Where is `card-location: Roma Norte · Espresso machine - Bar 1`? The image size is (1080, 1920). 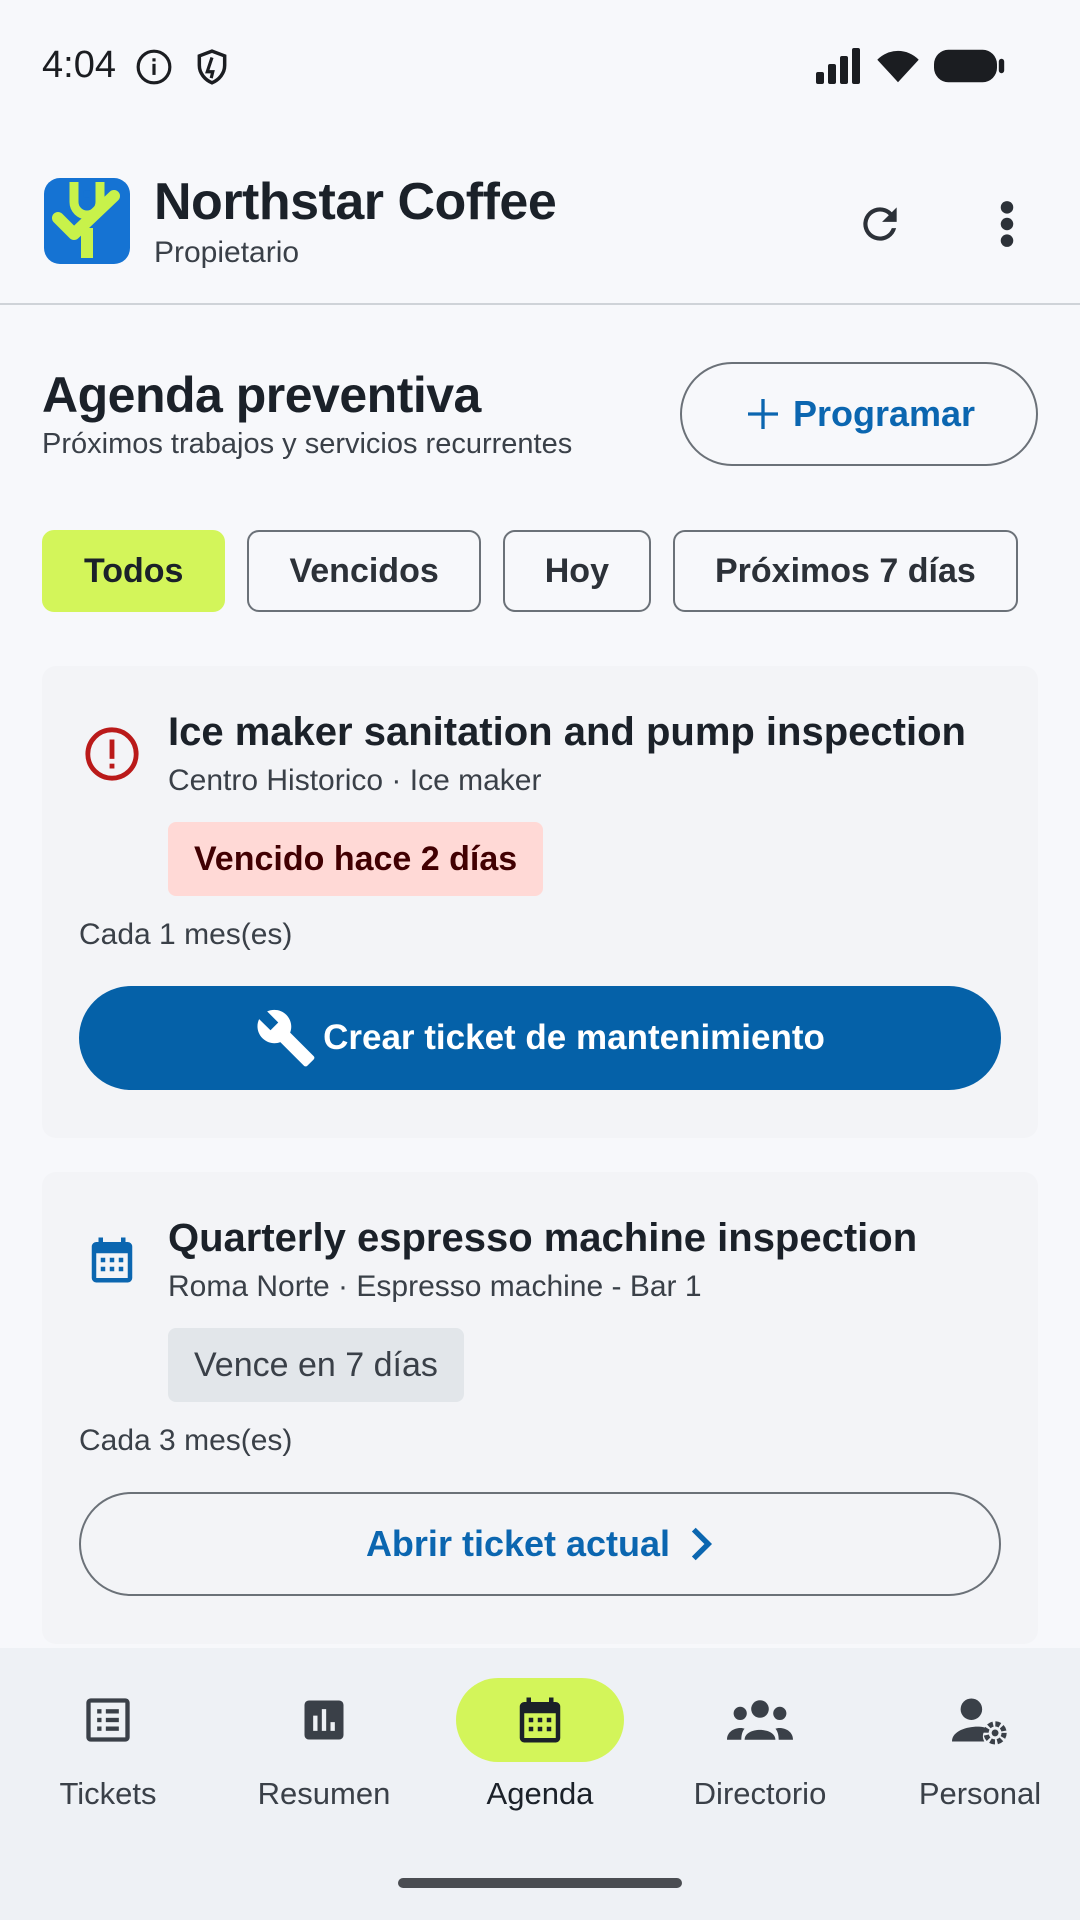 card-location: Roma Norte · Espresso machine - Bar 1 is located at coordinates (435, 1286).